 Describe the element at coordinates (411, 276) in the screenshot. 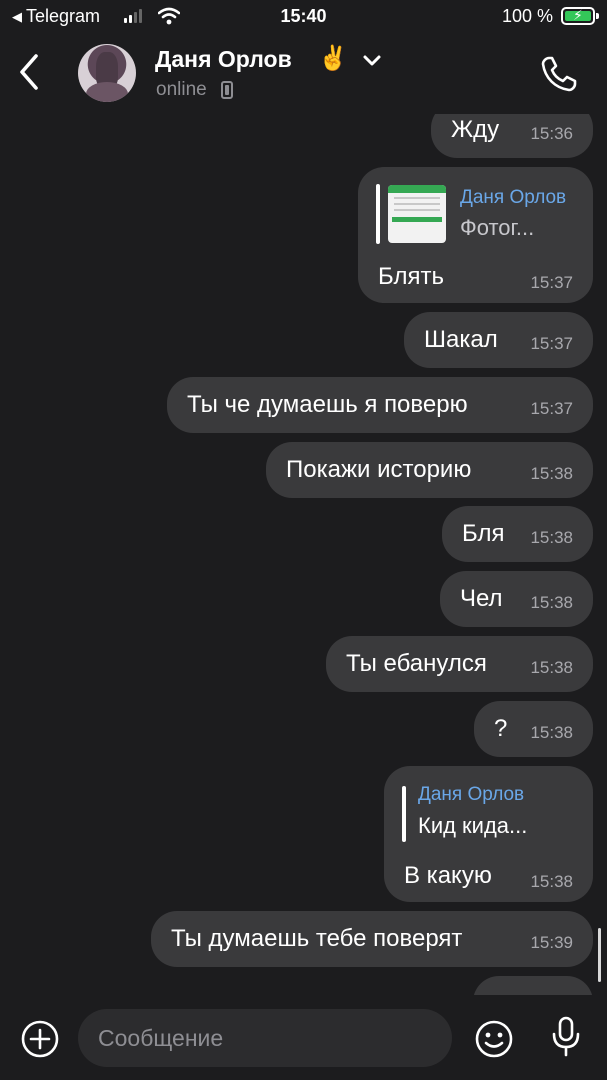

I see `message-text: Блять` at that location.